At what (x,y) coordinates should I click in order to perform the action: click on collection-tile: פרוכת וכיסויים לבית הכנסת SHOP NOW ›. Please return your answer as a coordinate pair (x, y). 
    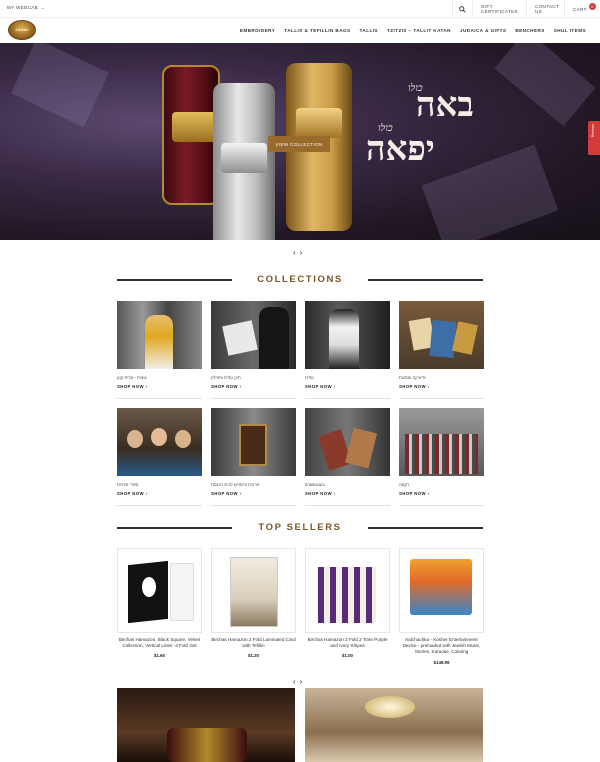
    Looking at the image, I should click on (253, 457).